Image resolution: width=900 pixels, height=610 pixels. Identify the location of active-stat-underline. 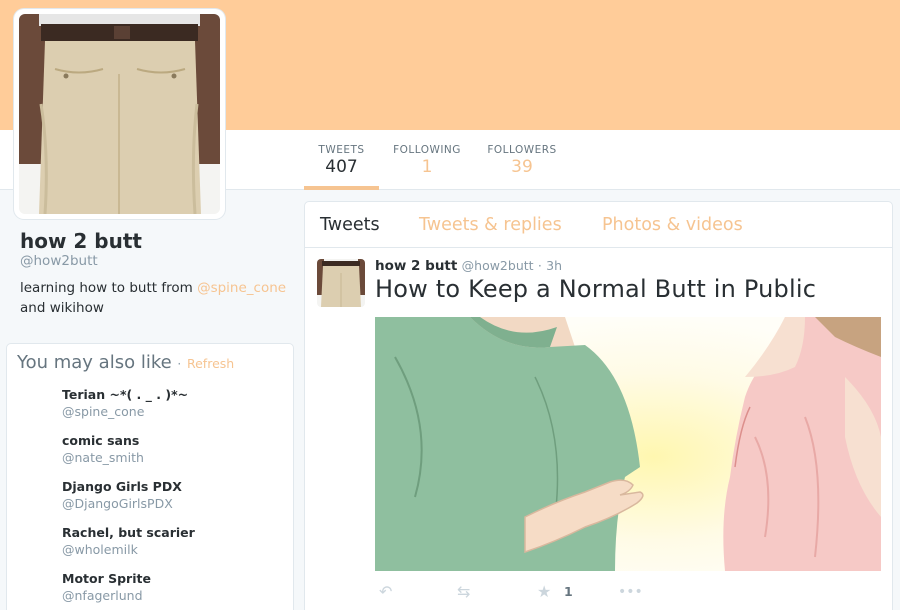
(341, 188).